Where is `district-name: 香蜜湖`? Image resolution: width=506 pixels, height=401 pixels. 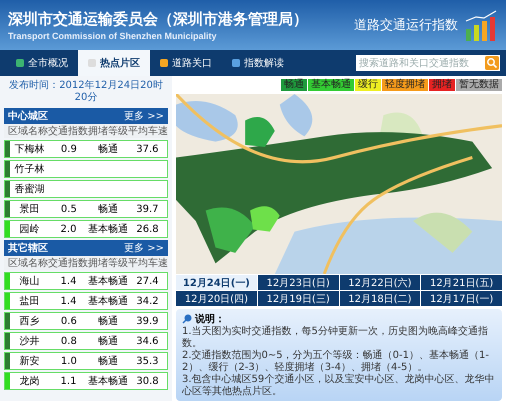
district-name: 香蜜湖 is located at coordinates (30, 189).